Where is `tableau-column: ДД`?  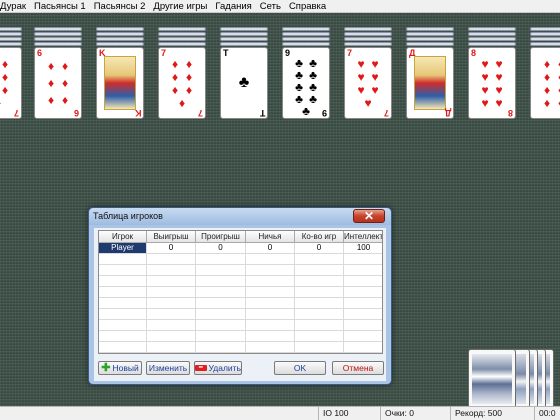 tableau-column: ДД is located at coordinates (430, 73).